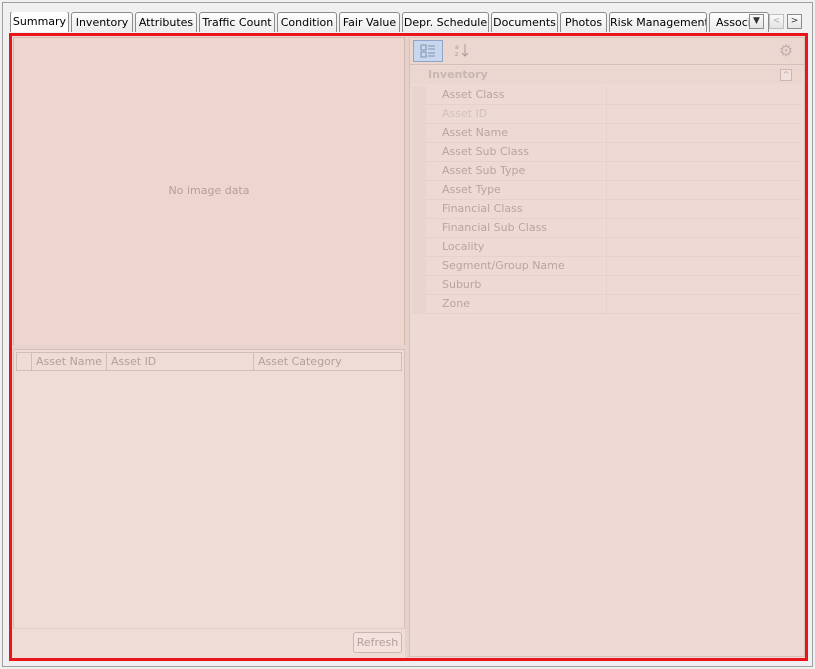 This screenshot has height=669, width=815. Describe the element at coordinates (237, 22) in the screenshot. I see `tab-traffic-count: Traffic Count` at that location.